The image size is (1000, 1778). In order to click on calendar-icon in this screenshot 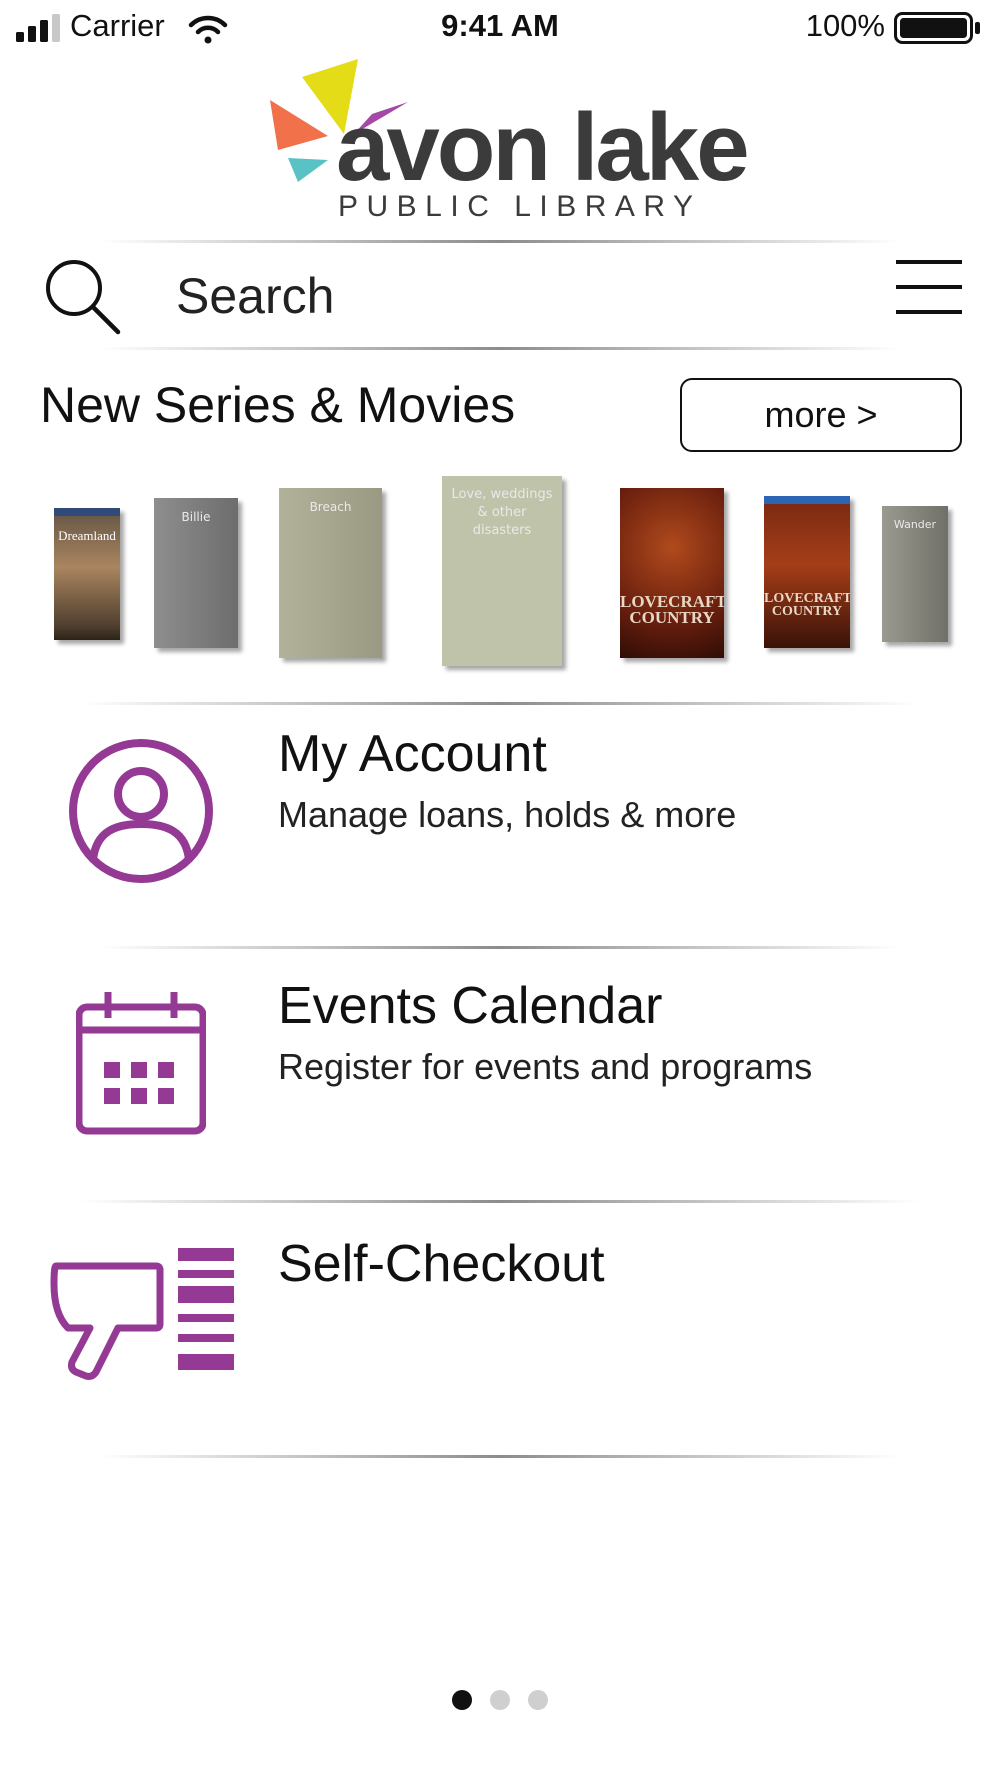, I will do `click(141, 1063)`.